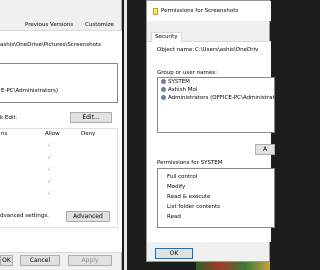  What do you see at coordinates (155, 11) in the screenshot?
I see `shield-icon` at bounding box center [155, 11].